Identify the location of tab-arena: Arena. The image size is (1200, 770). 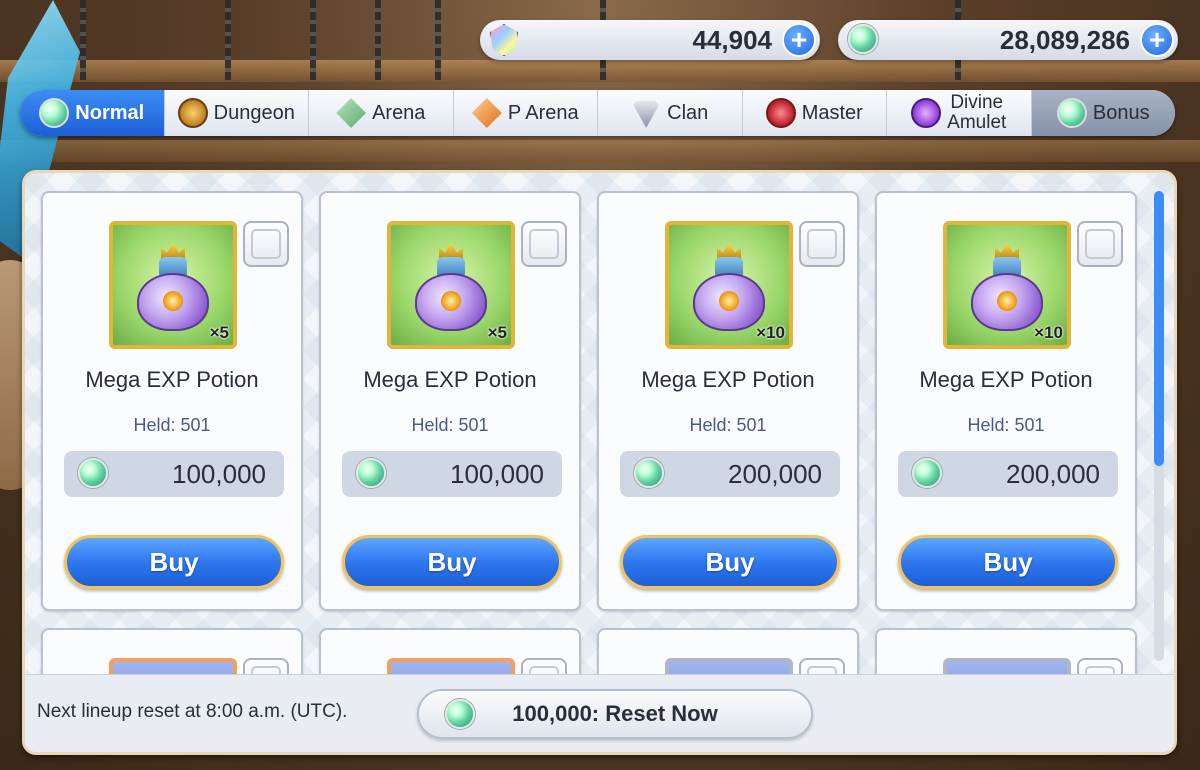
(381, 113).